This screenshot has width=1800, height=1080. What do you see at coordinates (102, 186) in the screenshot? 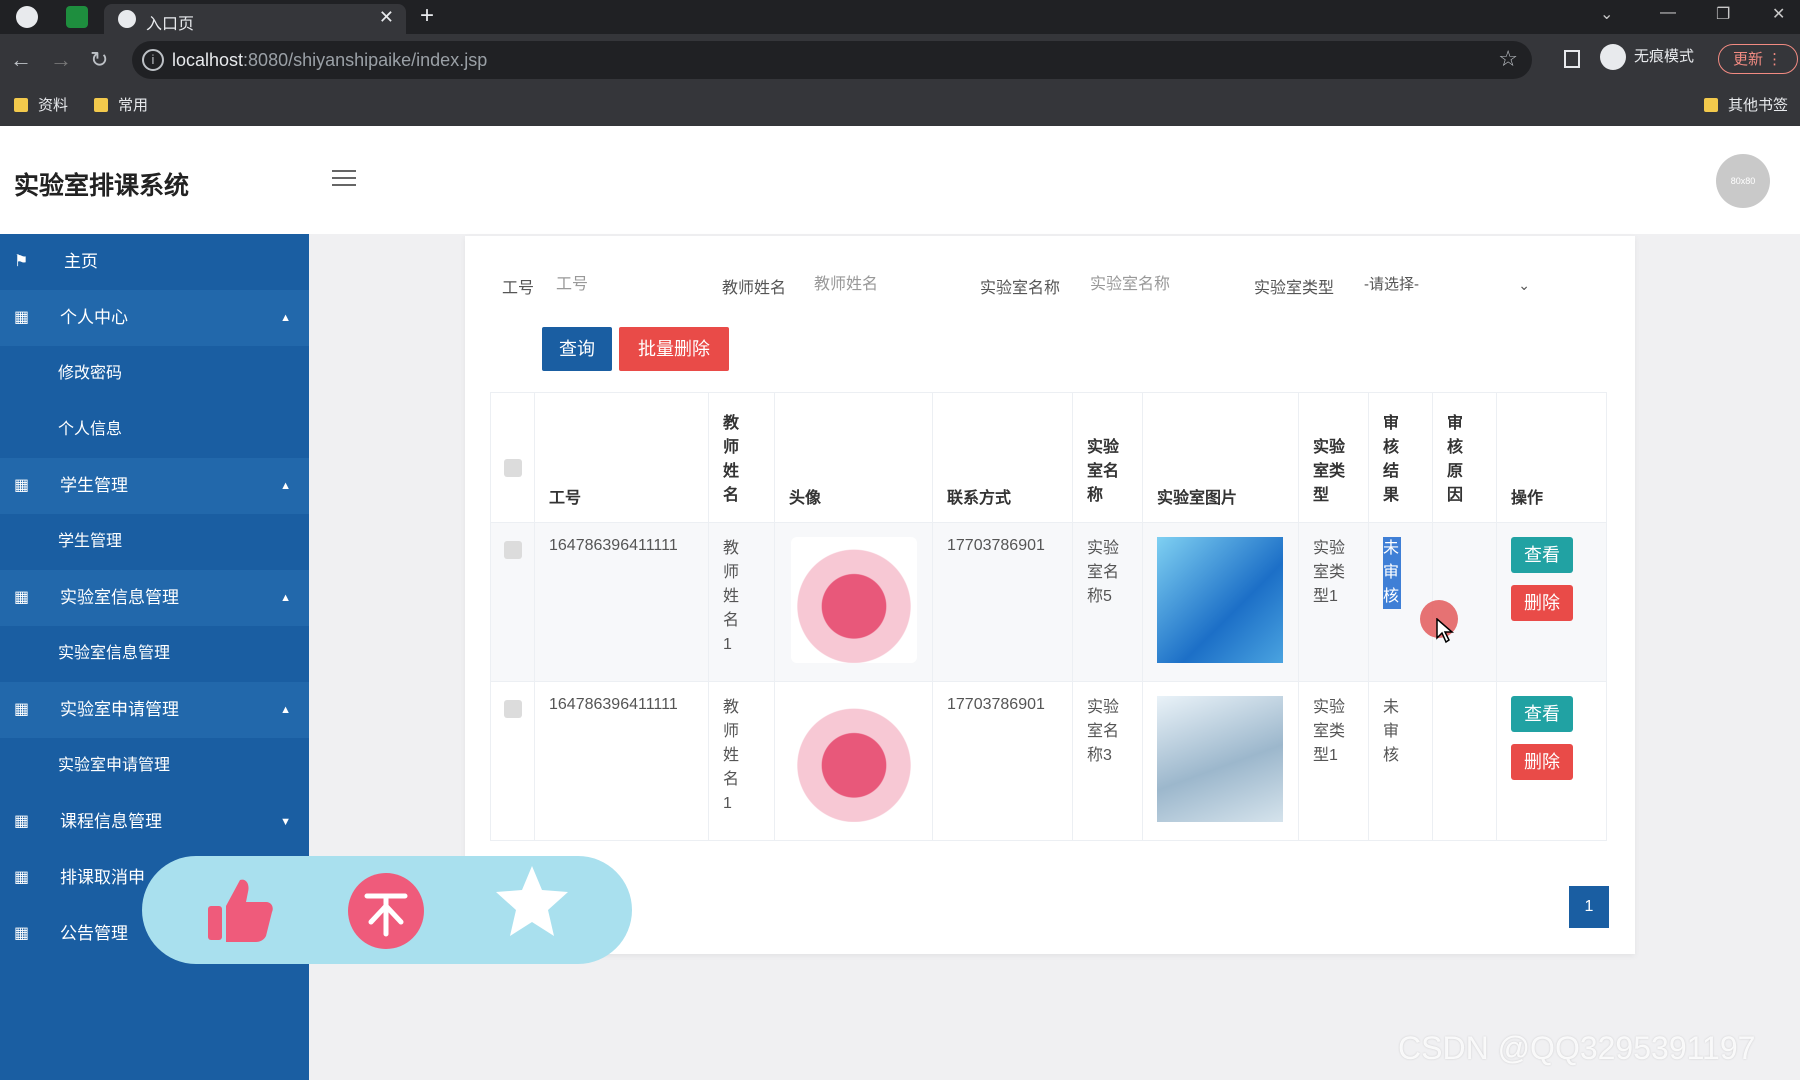
I see `app-title: 实验室排课系统` at bounding box center [102, 186].